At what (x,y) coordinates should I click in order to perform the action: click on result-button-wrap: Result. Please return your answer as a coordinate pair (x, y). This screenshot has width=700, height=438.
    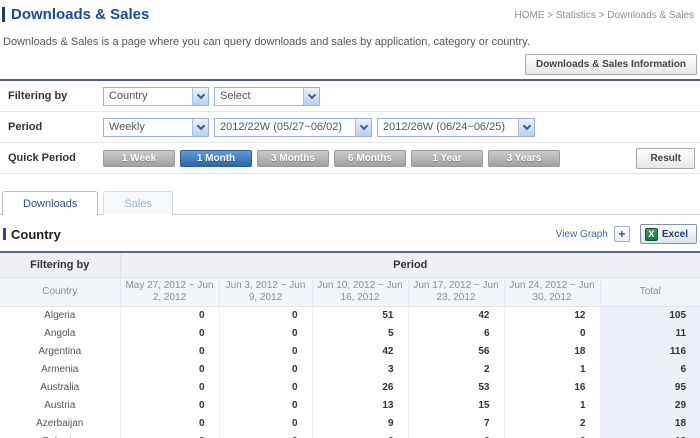
    Looking at the image, I should click on (668, 158).